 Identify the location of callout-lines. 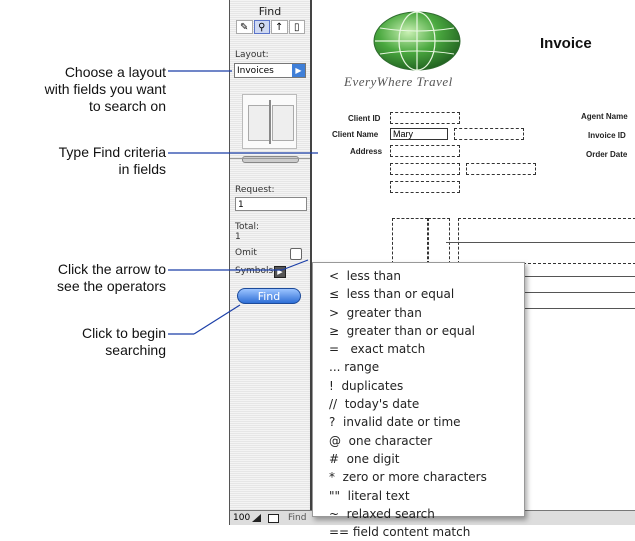
(243, 202).